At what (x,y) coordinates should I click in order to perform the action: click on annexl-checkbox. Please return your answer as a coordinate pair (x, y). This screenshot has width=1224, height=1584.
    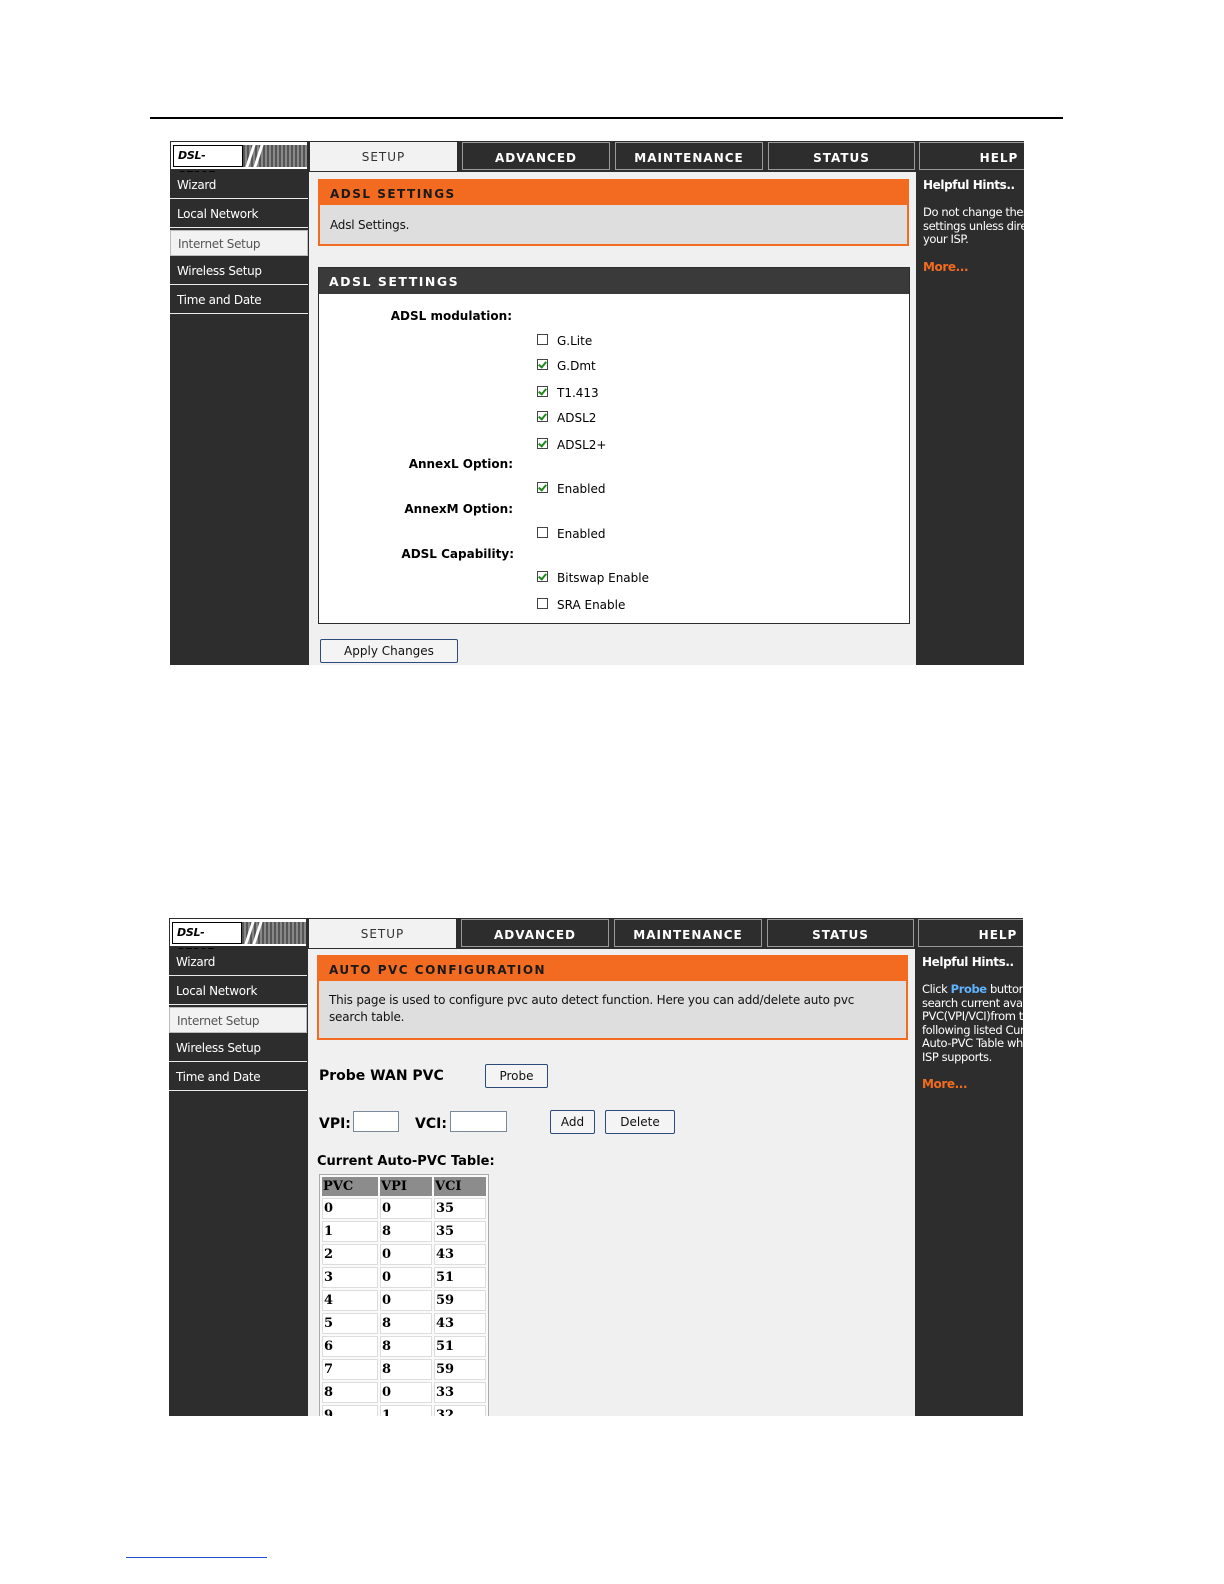
    Looking at the image, I should click on (542, 487).